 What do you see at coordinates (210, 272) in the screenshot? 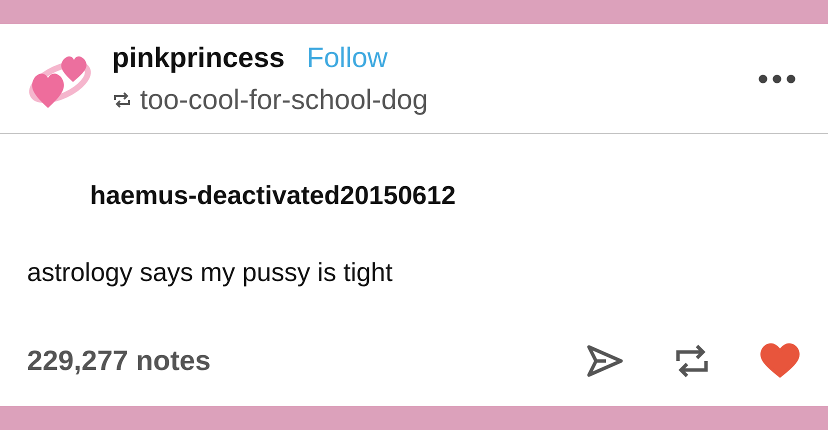
I see `post-text: astrology says my pussy is tight` at bounding box center [210, 272].